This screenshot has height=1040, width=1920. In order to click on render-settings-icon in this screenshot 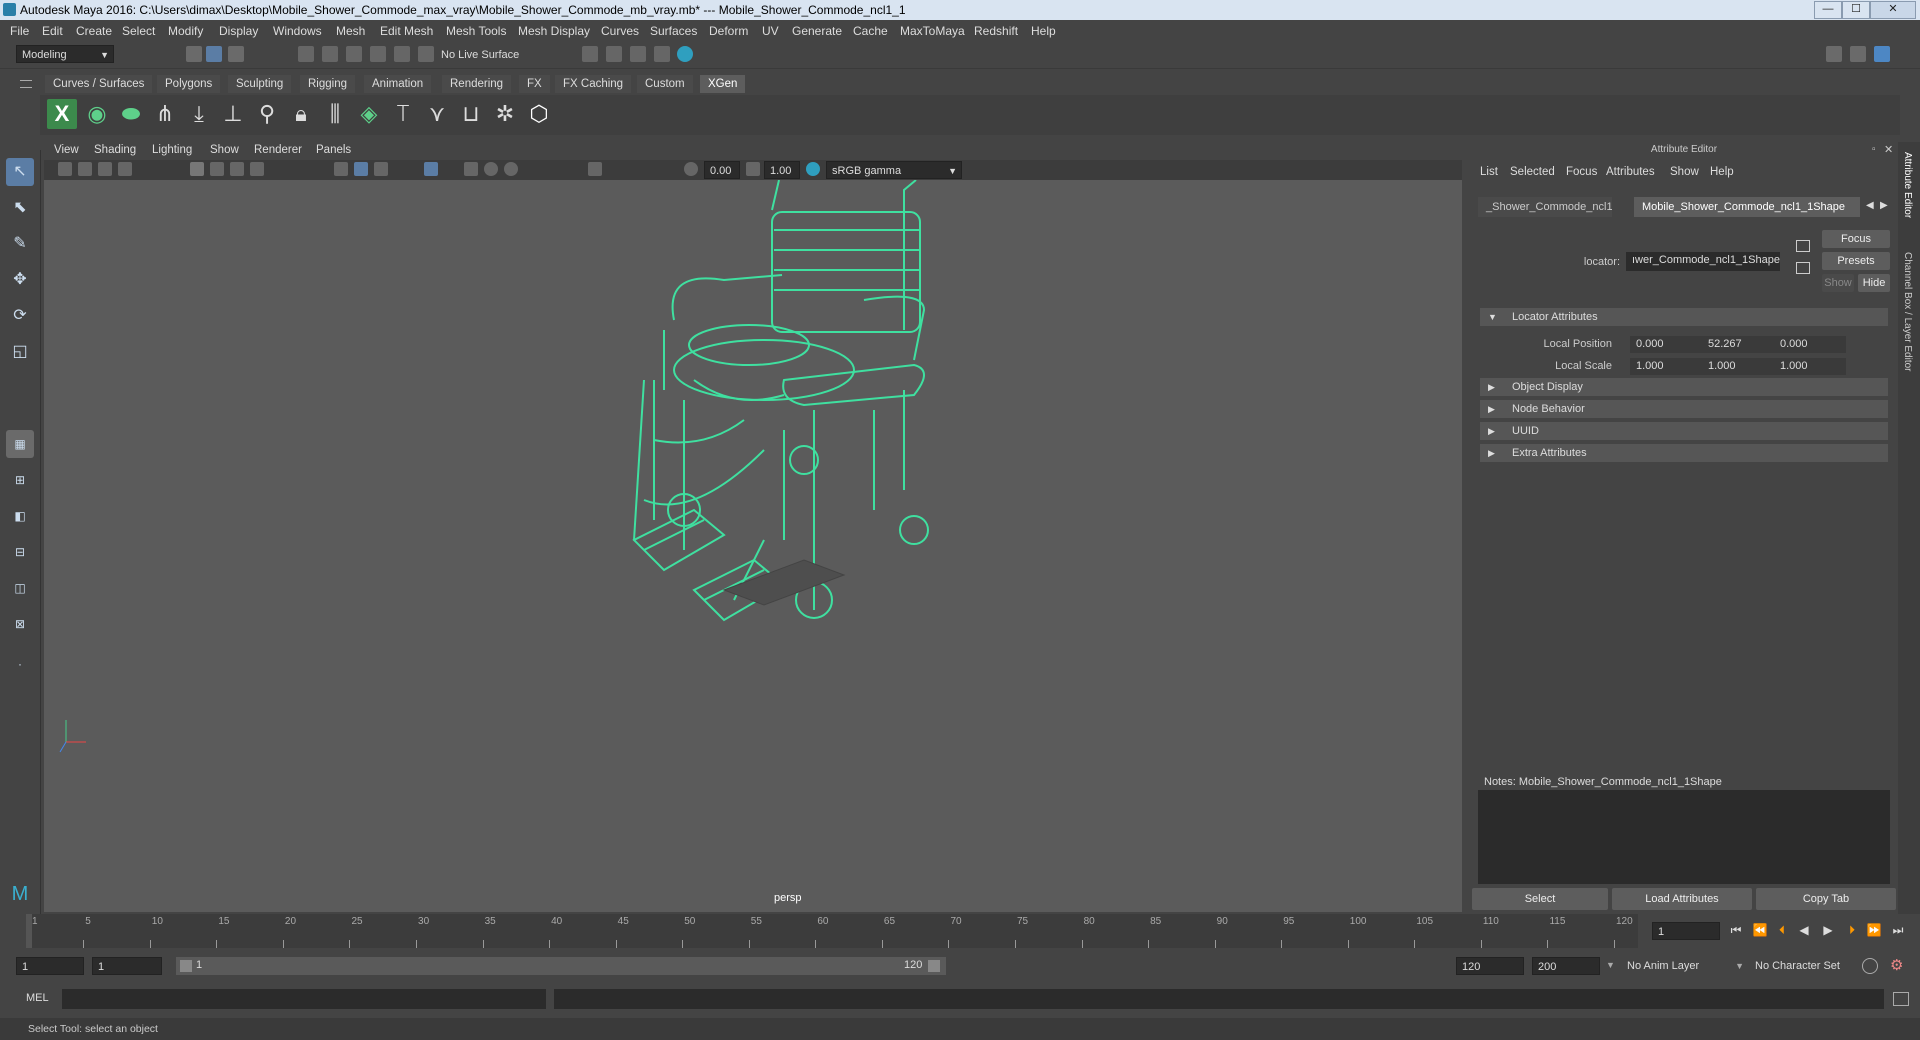, I will do `click(662, 54)`.